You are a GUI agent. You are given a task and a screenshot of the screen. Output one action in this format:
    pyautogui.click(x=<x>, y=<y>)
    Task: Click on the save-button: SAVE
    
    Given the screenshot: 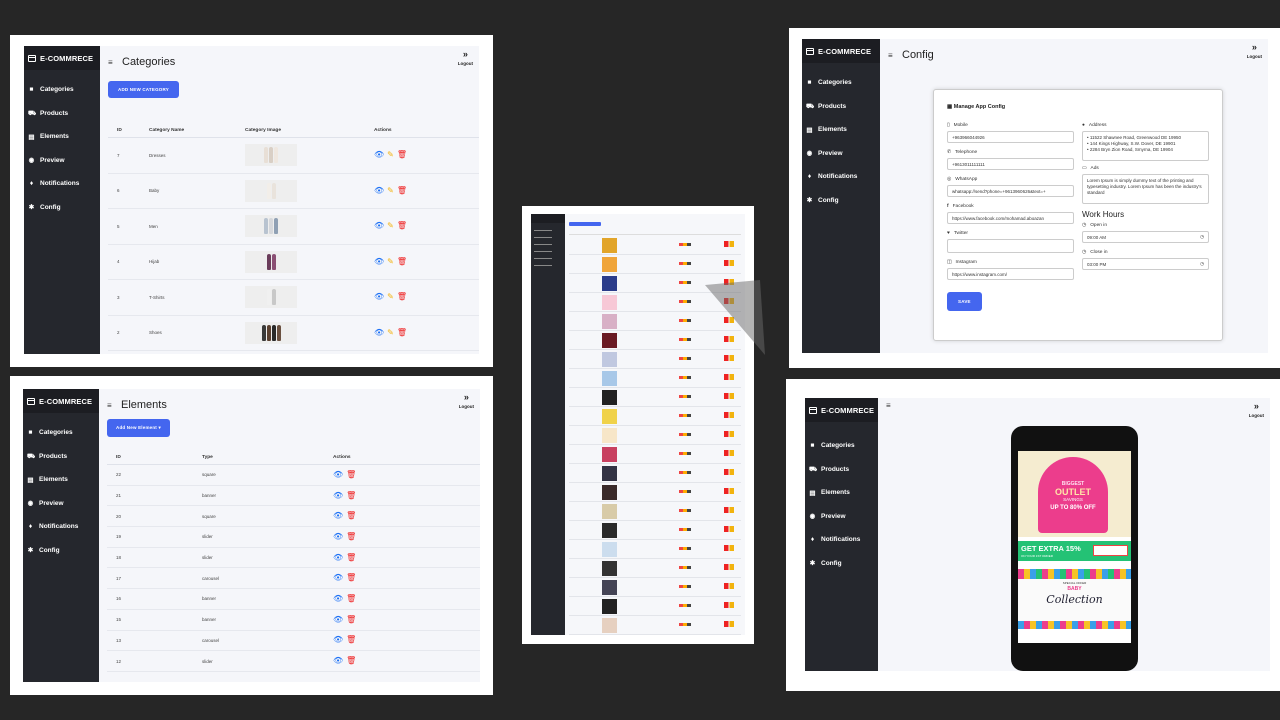 What is the action you would take?
    pyautogui.click(x=964, y=301)
    